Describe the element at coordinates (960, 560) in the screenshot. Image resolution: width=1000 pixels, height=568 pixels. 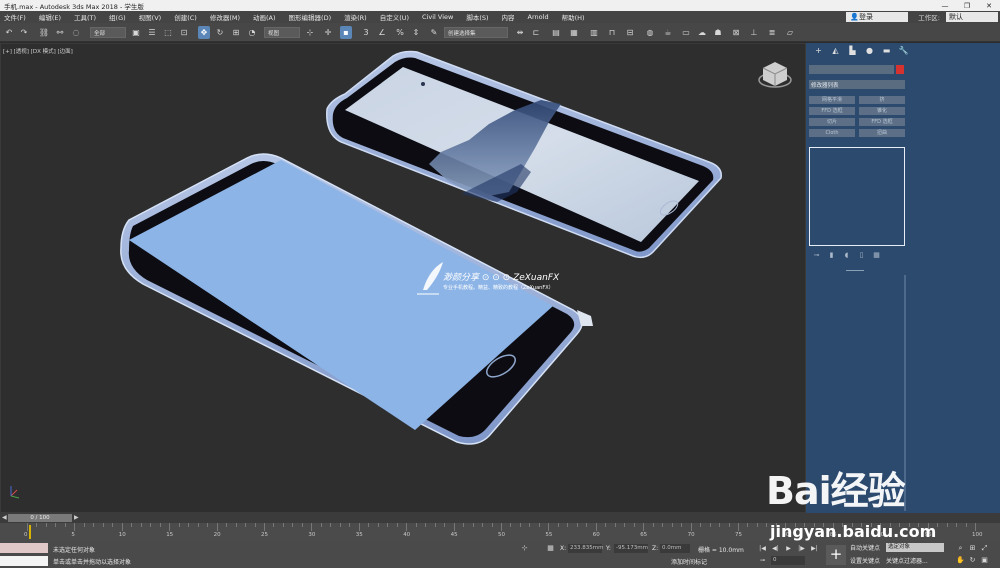
I see `pan-icon: ✋` at that location.